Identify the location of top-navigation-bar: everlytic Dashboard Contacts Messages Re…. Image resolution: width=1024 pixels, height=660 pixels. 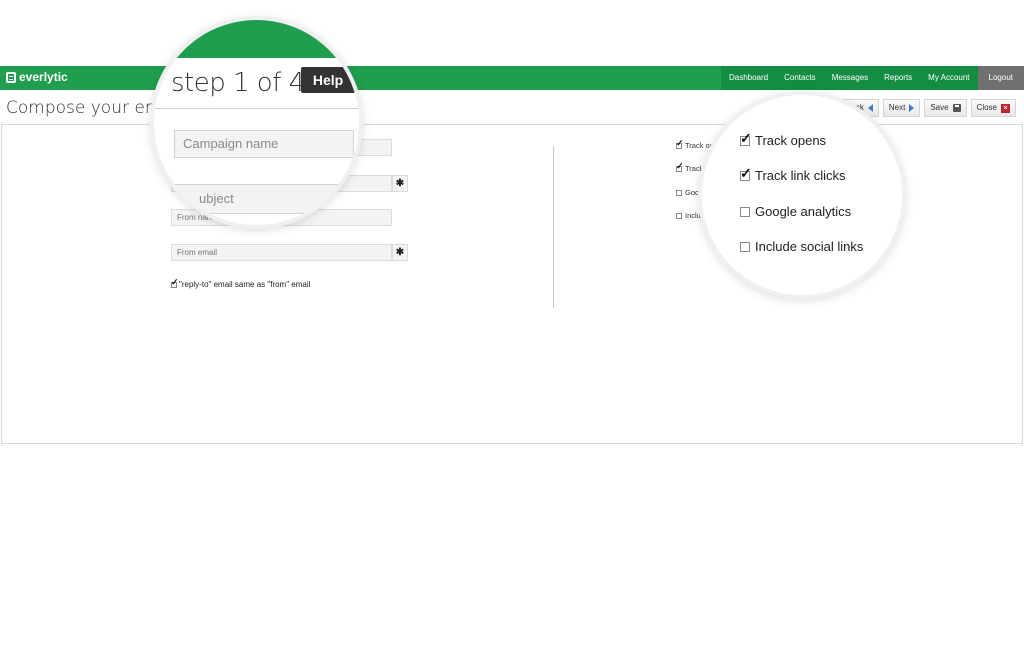
(512, 78).